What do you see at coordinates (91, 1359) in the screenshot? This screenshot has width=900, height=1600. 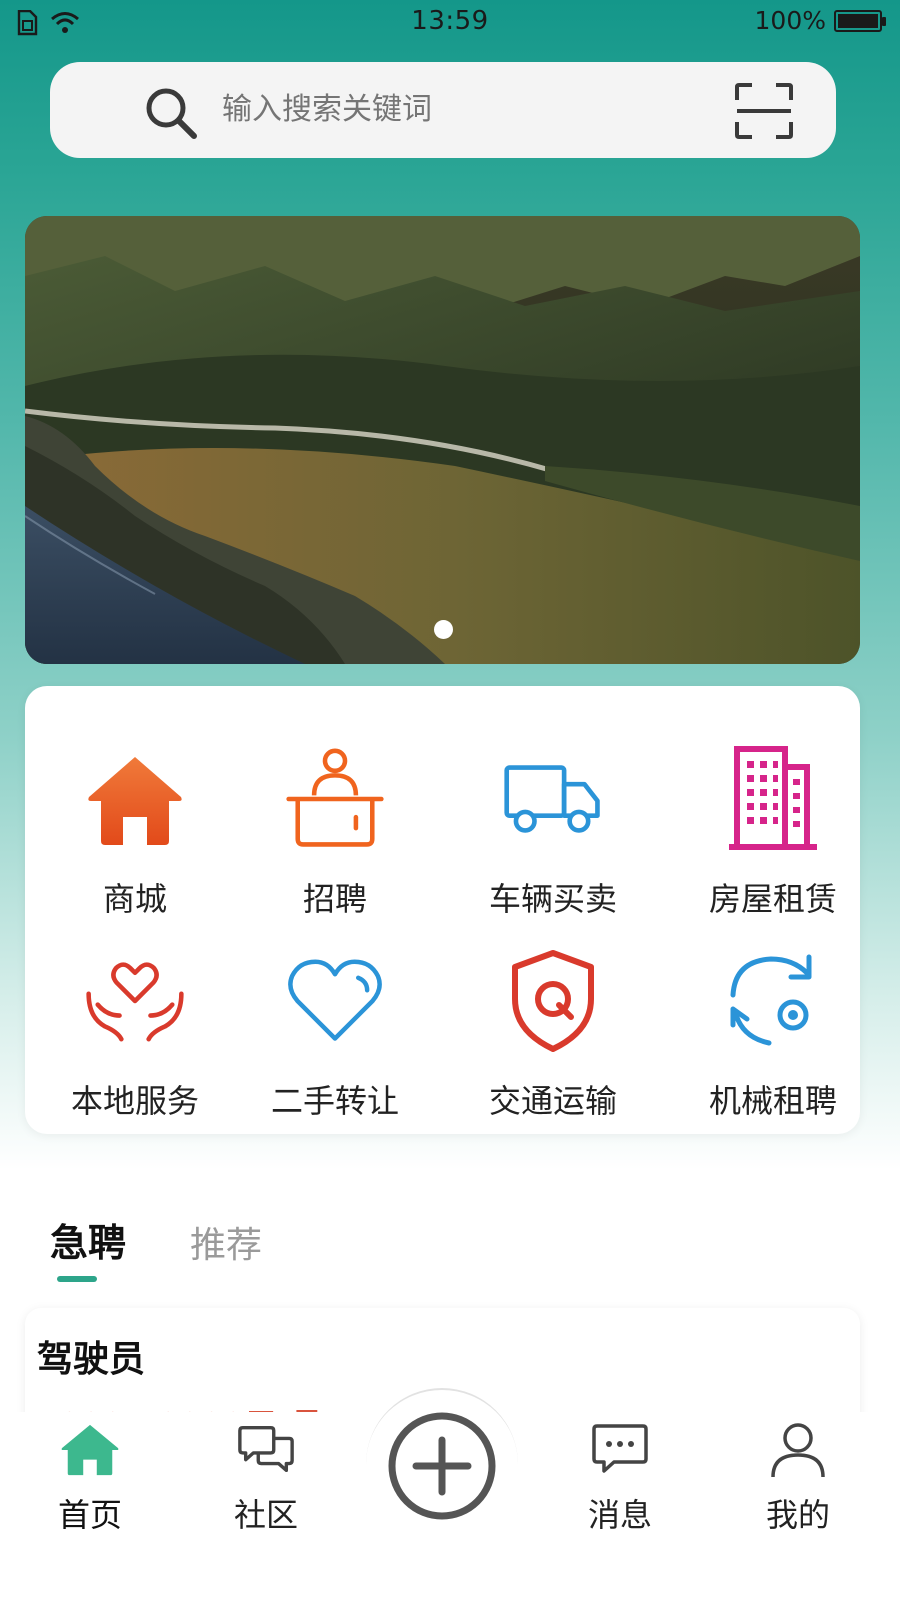 I see `job-title: 驾驶员` at bounding box center [91, 1359].